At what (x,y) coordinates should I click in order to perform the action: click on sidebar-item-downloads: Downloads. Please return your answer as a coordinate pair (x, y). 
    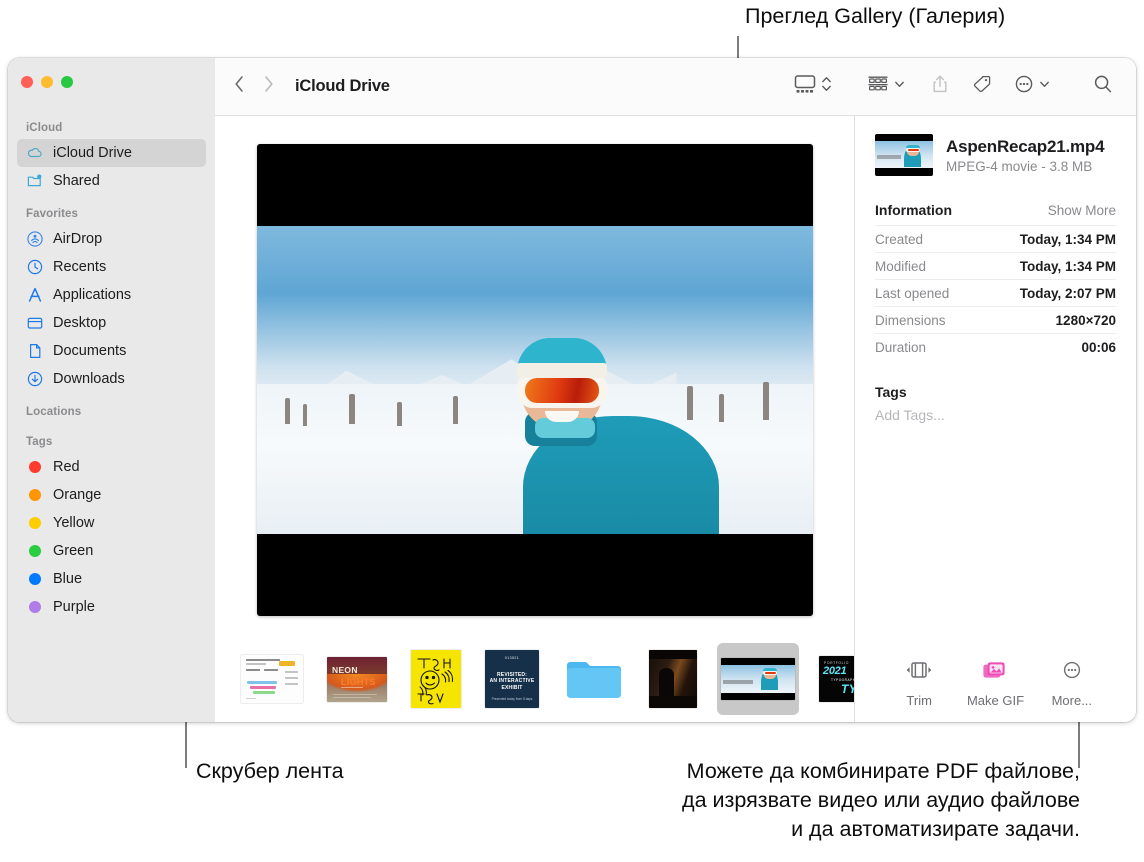
    Looking at the image, I should click on (111, 379).